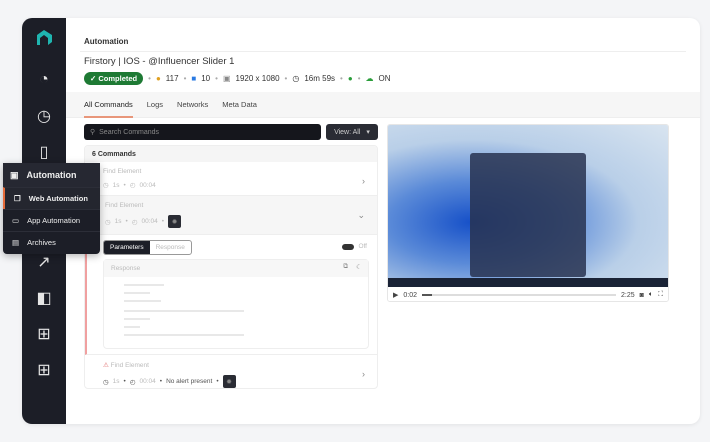 This screenshot has width=710, height=442. I want to click on menu-item-web-automation: ❐ Web Automation, so click(51, 198).